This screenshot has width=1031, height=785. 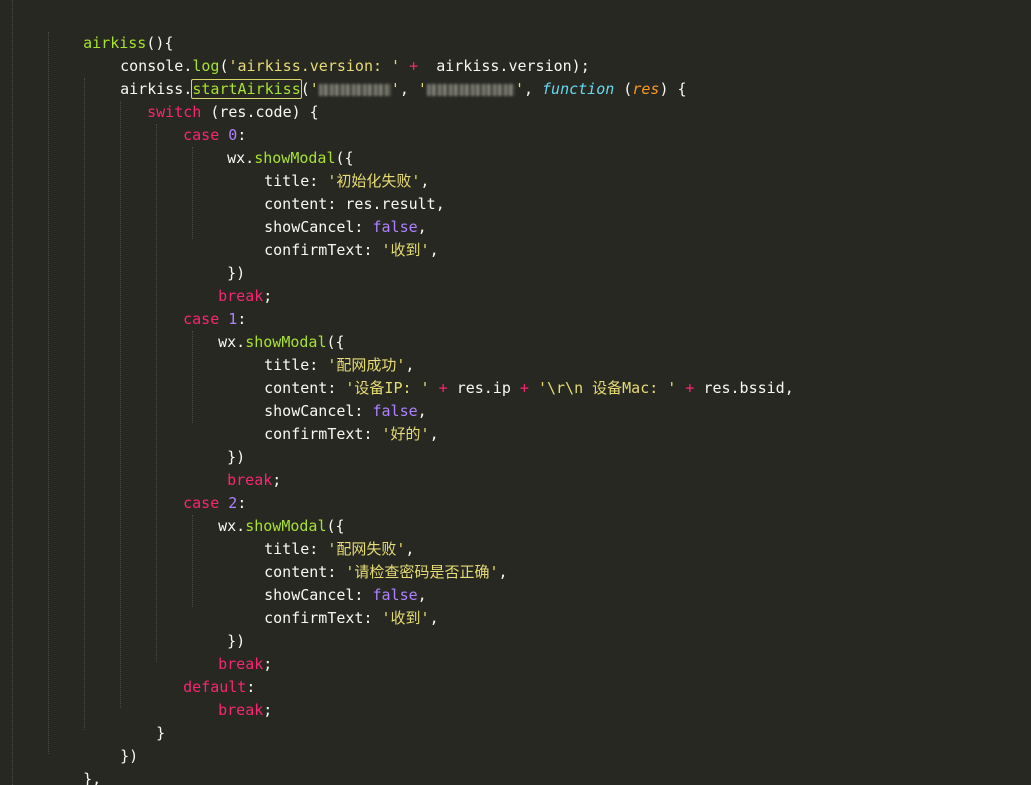 I want to click on code-line: case 2:, so click(x=196, y=490).